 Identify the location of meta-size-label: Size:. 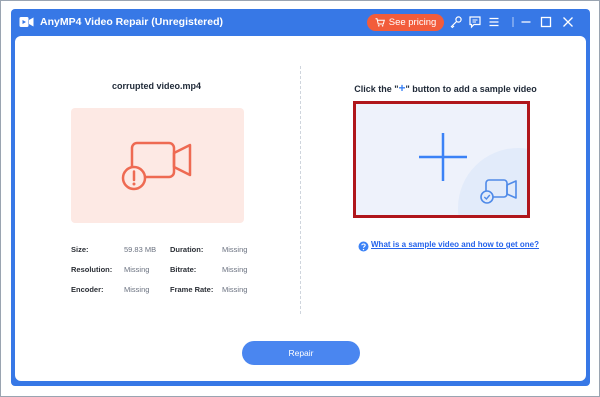
(80, 249).